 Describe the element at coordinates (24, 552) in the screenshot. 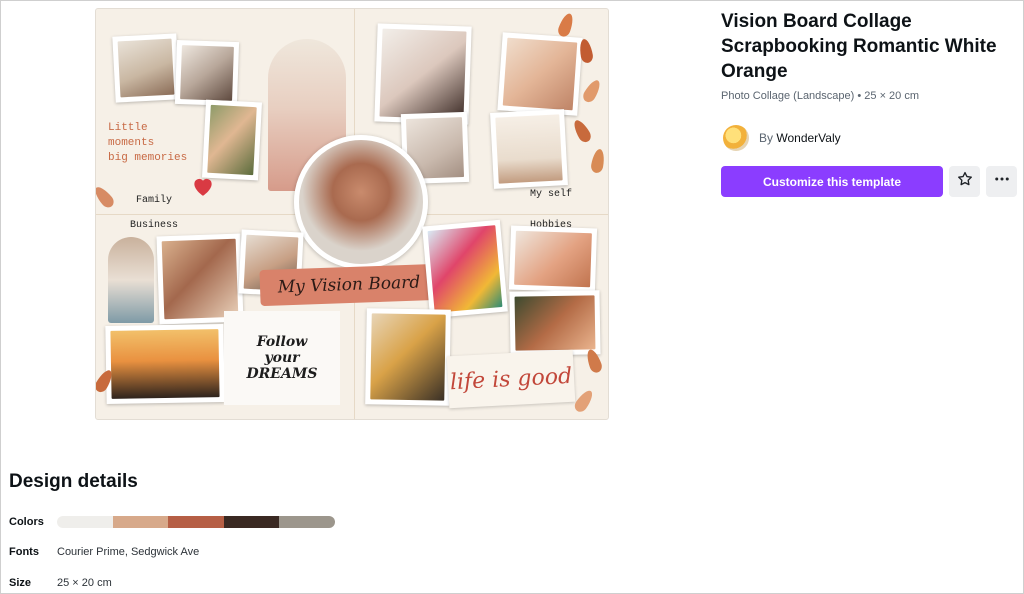

I see `fonts-label: Fonts` at that location.